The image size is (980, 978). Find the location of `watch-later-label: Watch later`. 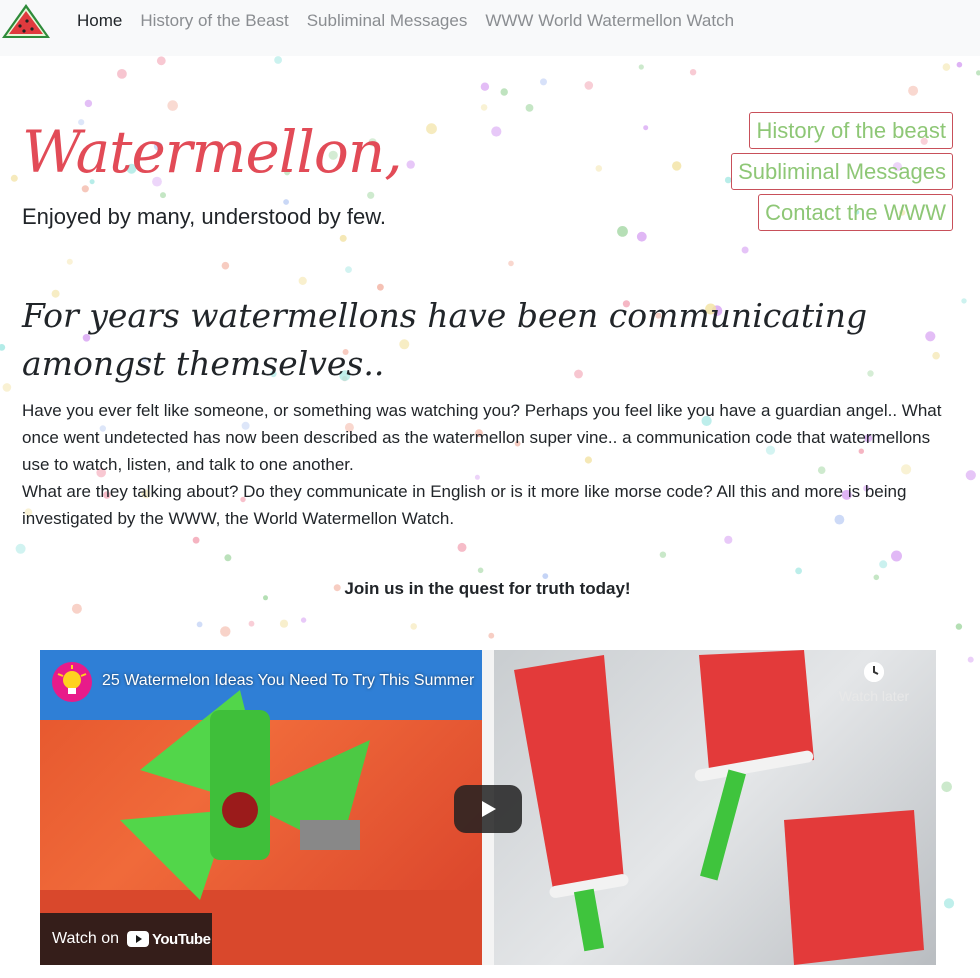

watch-later-label: Watch later is located at coordinates (874, 696).